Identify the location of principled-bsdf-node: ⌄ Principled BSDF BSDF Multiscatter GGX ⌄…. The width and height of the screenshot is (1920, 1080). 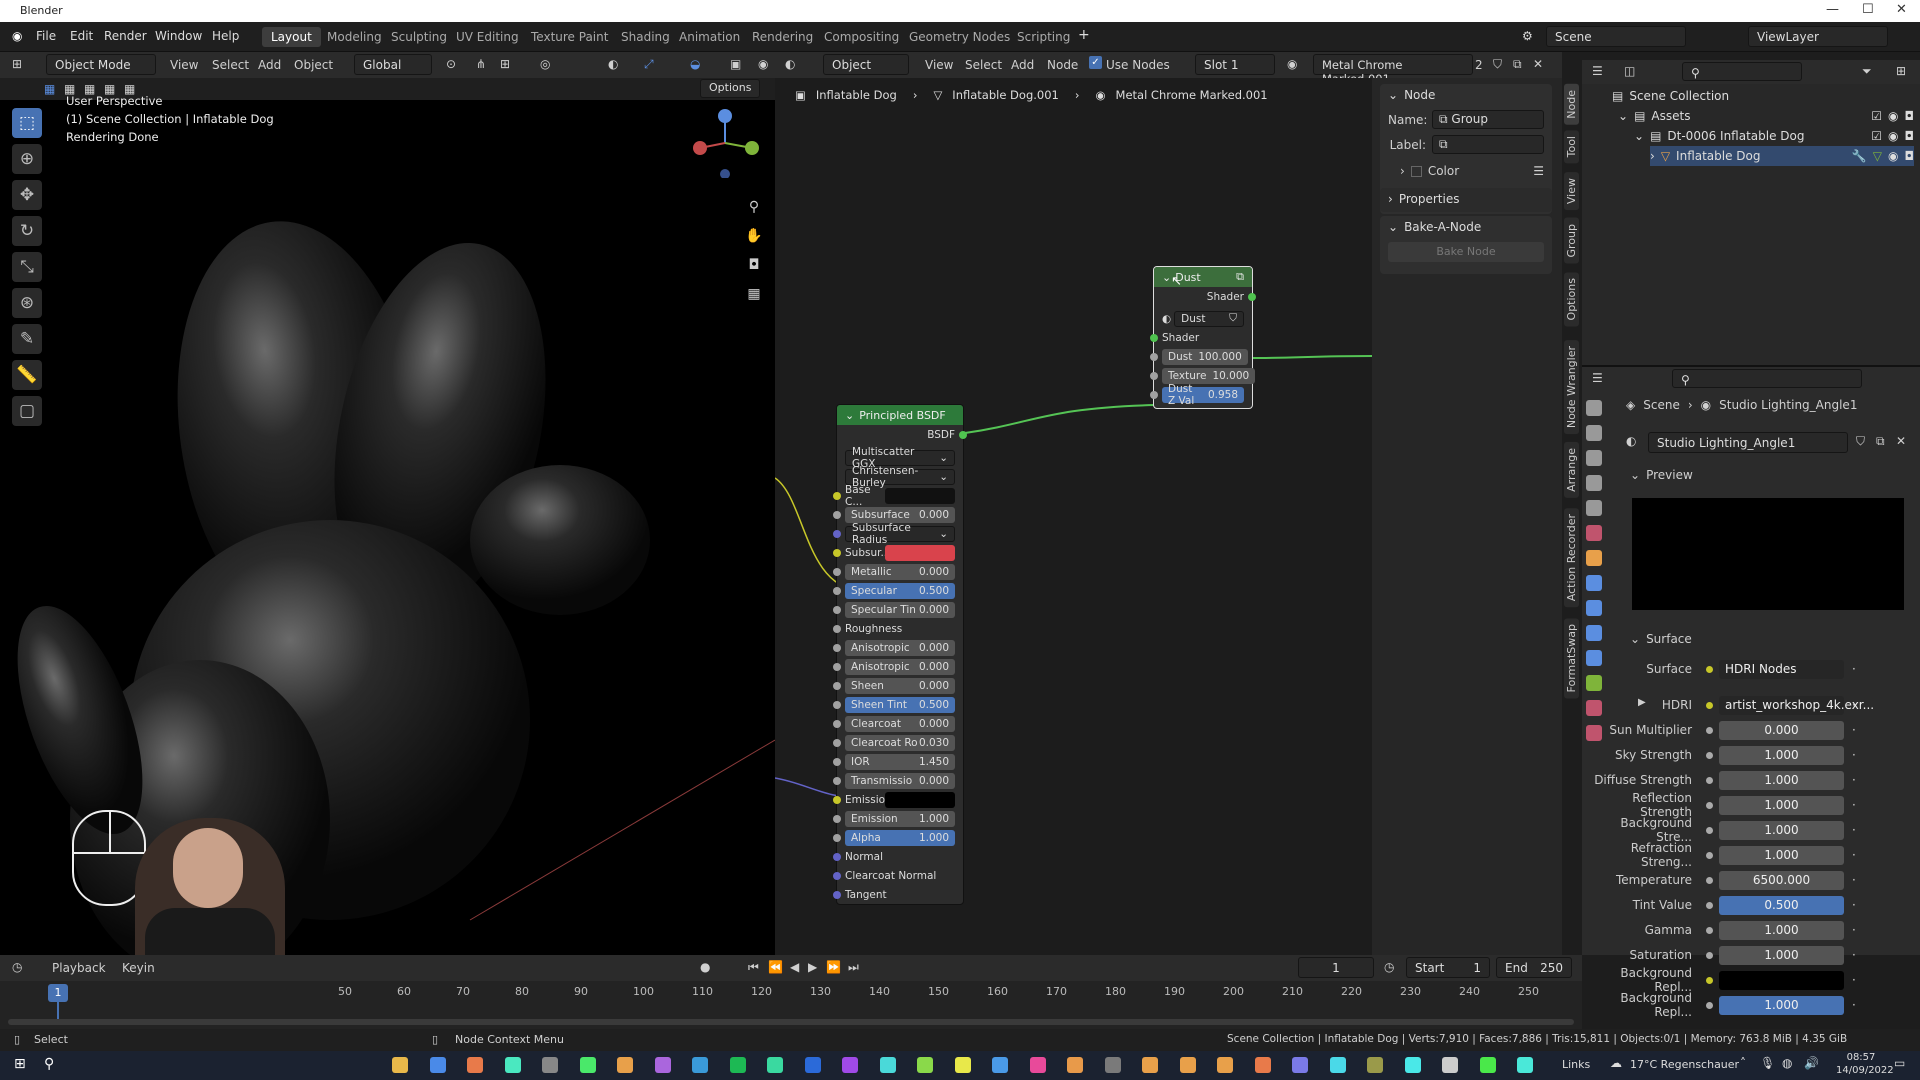
(900, 654).